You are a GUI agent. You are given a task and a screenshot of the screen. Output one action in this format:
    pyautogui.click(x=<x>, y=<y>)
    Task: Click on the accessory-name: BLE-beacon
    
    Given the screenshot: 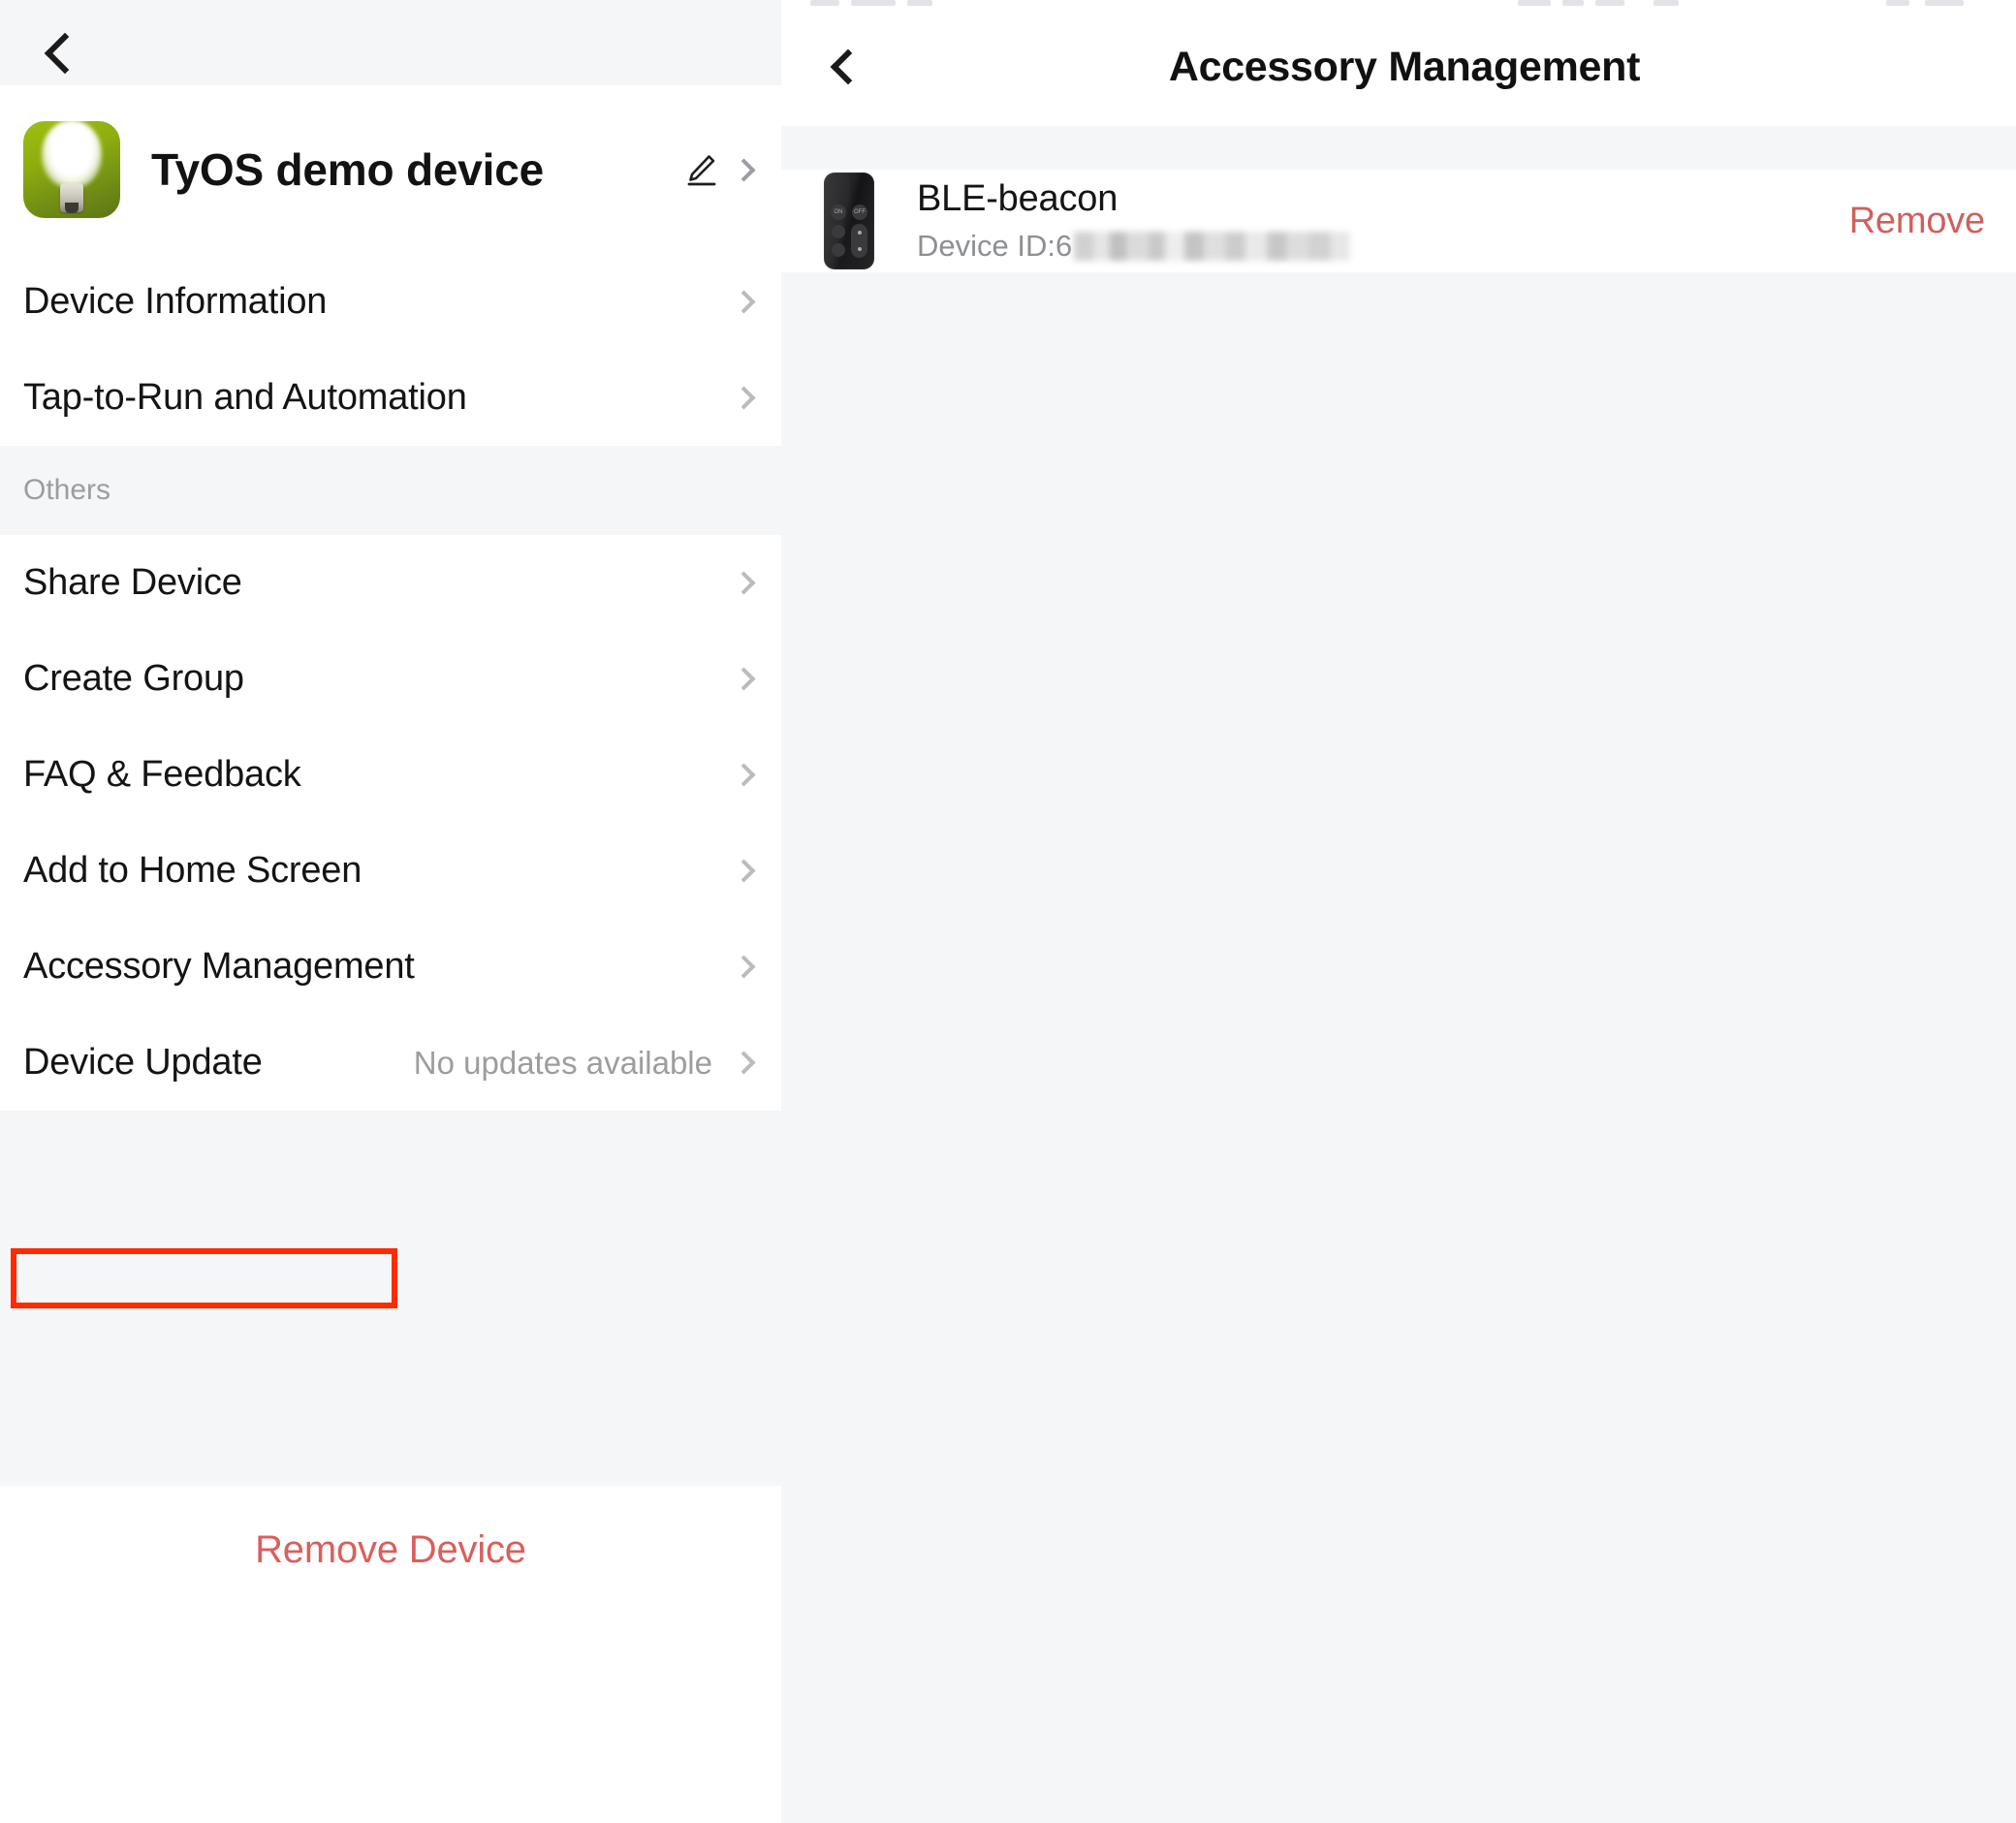 What is the action you would take?
    pyautogui.click(x=1018, y=198)
    